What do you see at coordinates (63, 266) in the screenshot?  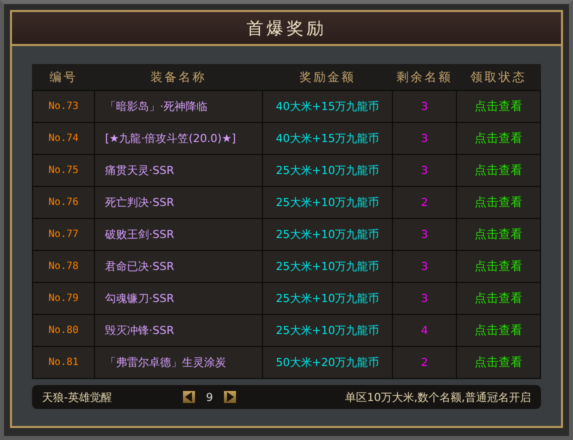 I see `table-cell: No.78` at bounding box center [63, 266].